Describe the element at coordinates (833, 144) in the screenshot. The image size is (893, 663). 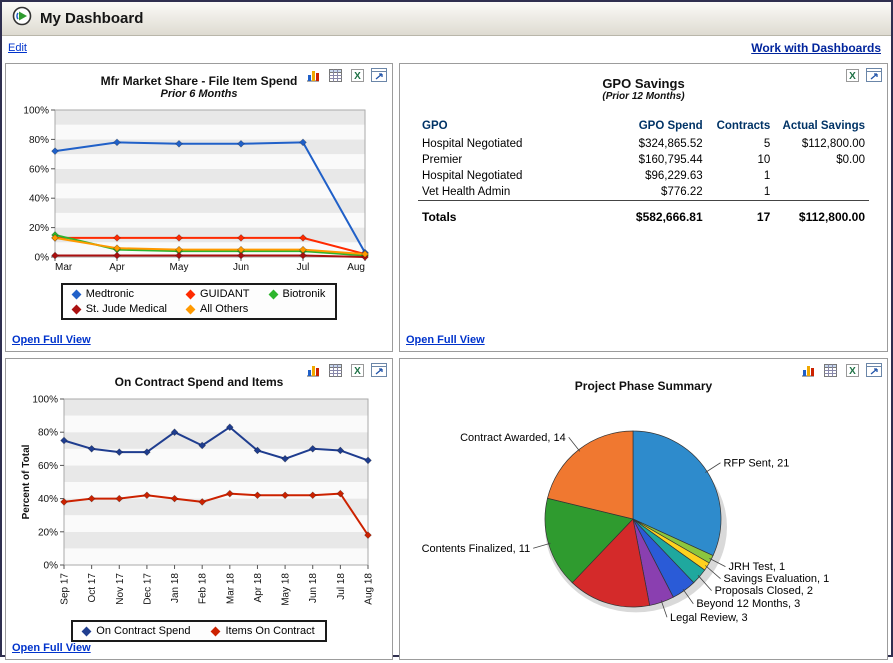
I see `table-cell: $112,800.00` at that location.